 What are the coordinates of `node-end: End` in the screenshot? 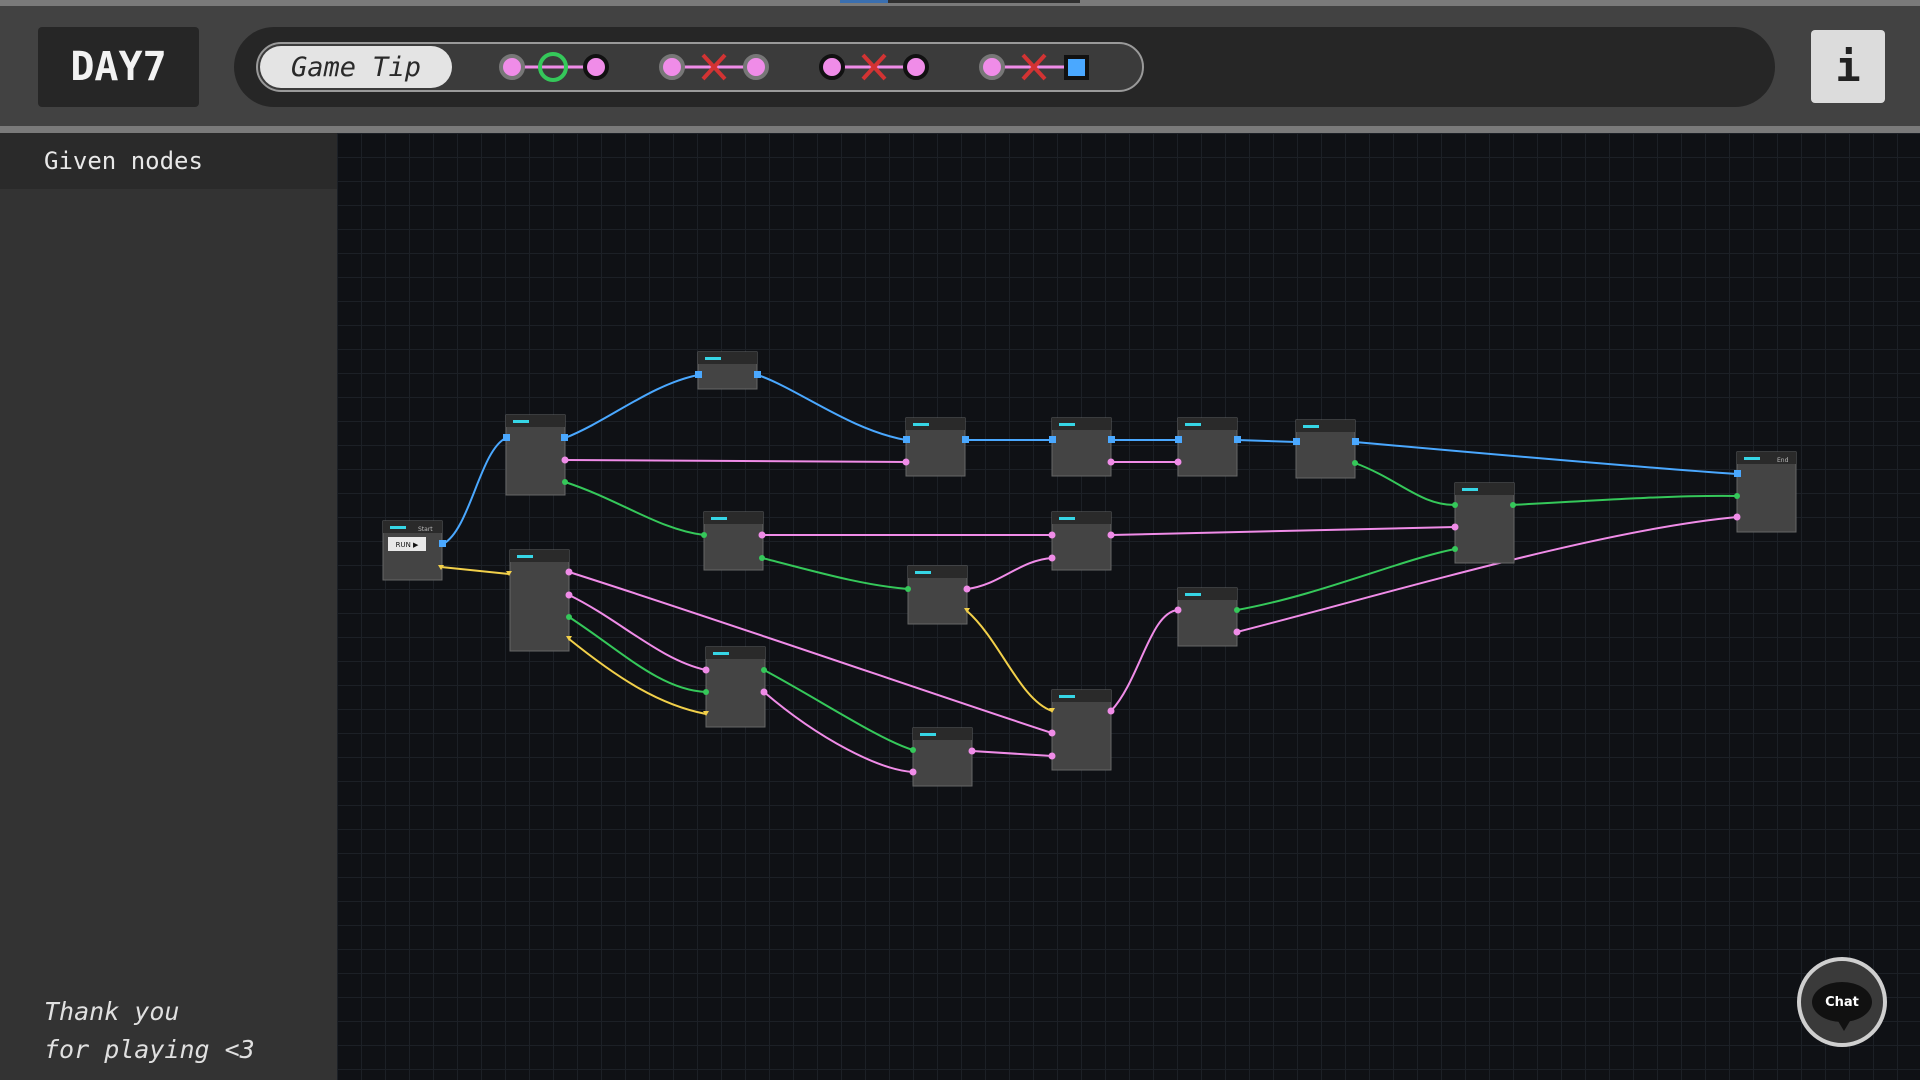 It's located at (1766, 492).